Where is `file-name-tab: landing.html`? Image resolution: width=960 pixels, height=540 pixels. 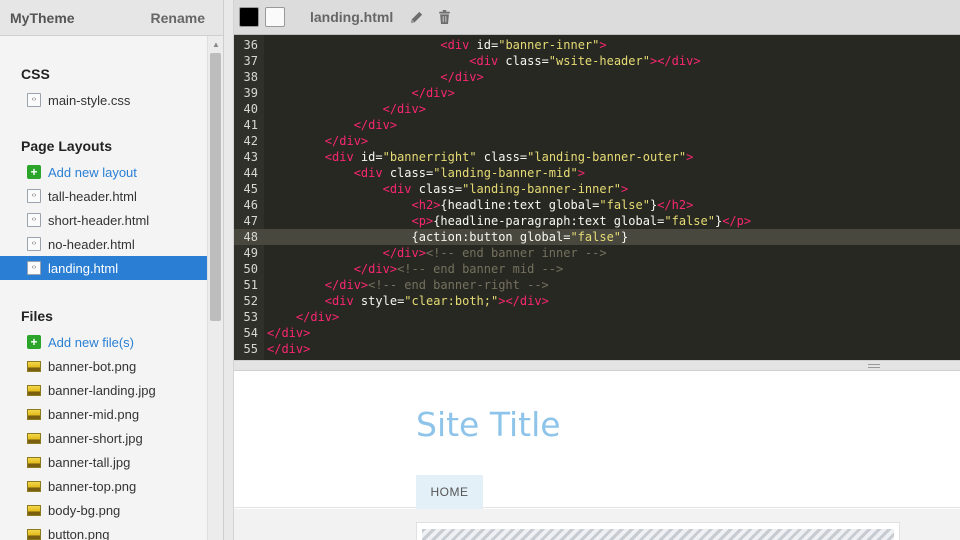
file-name-tab: landing.html is located at coordinates (351, 17).